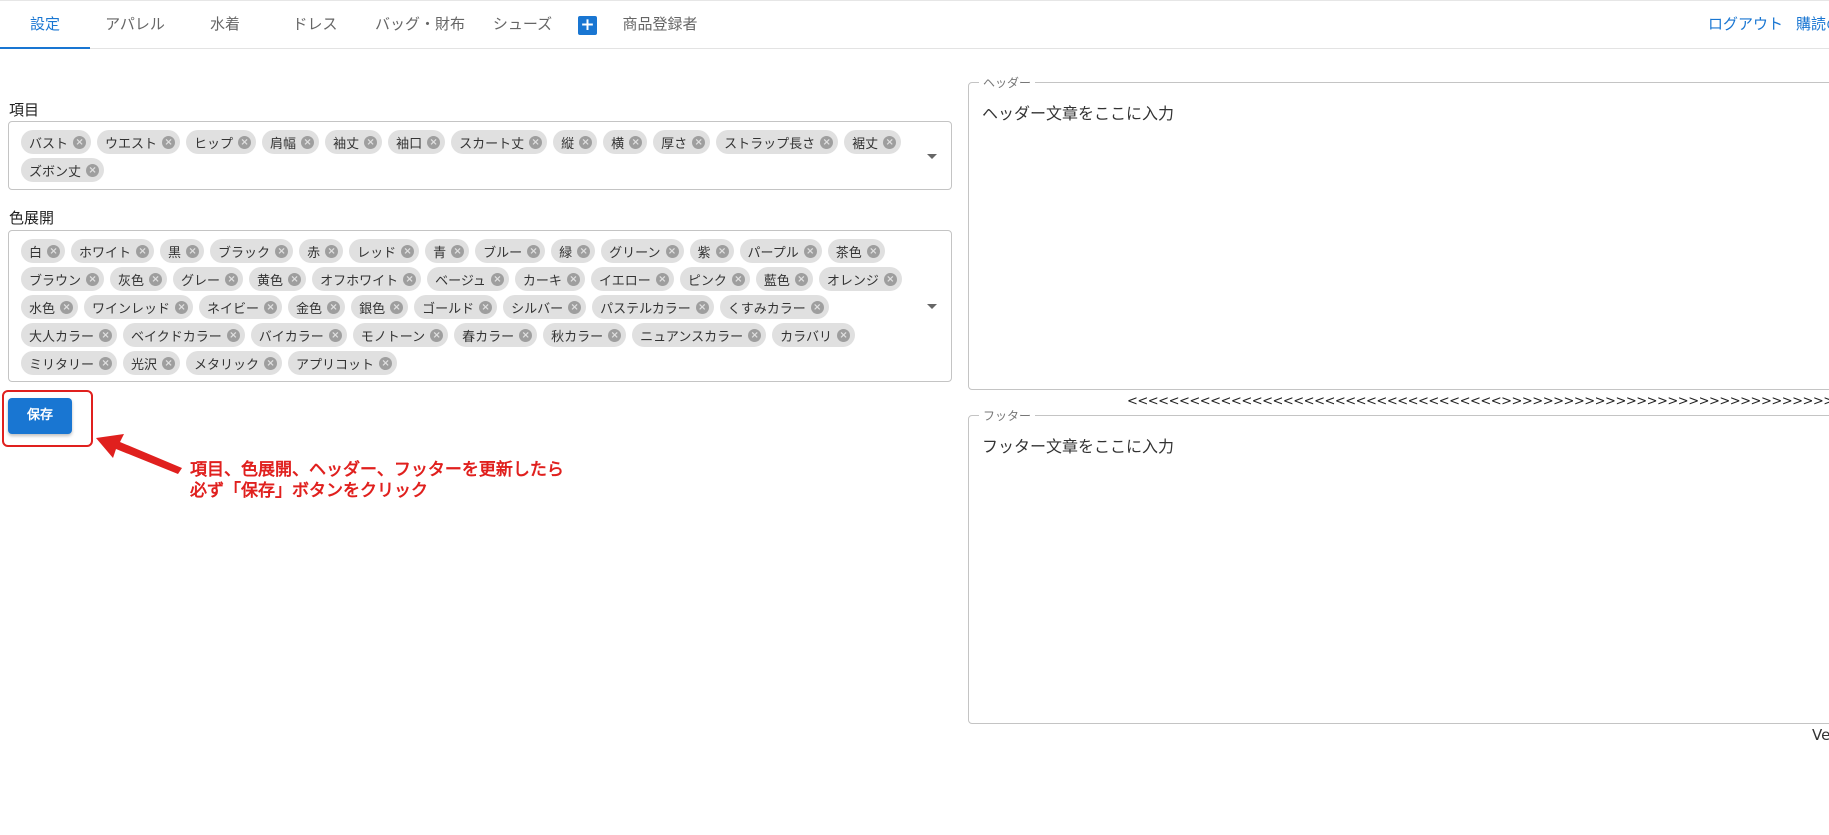  I want to click on colors-chip: 春カラー ×, so click(496, 335).